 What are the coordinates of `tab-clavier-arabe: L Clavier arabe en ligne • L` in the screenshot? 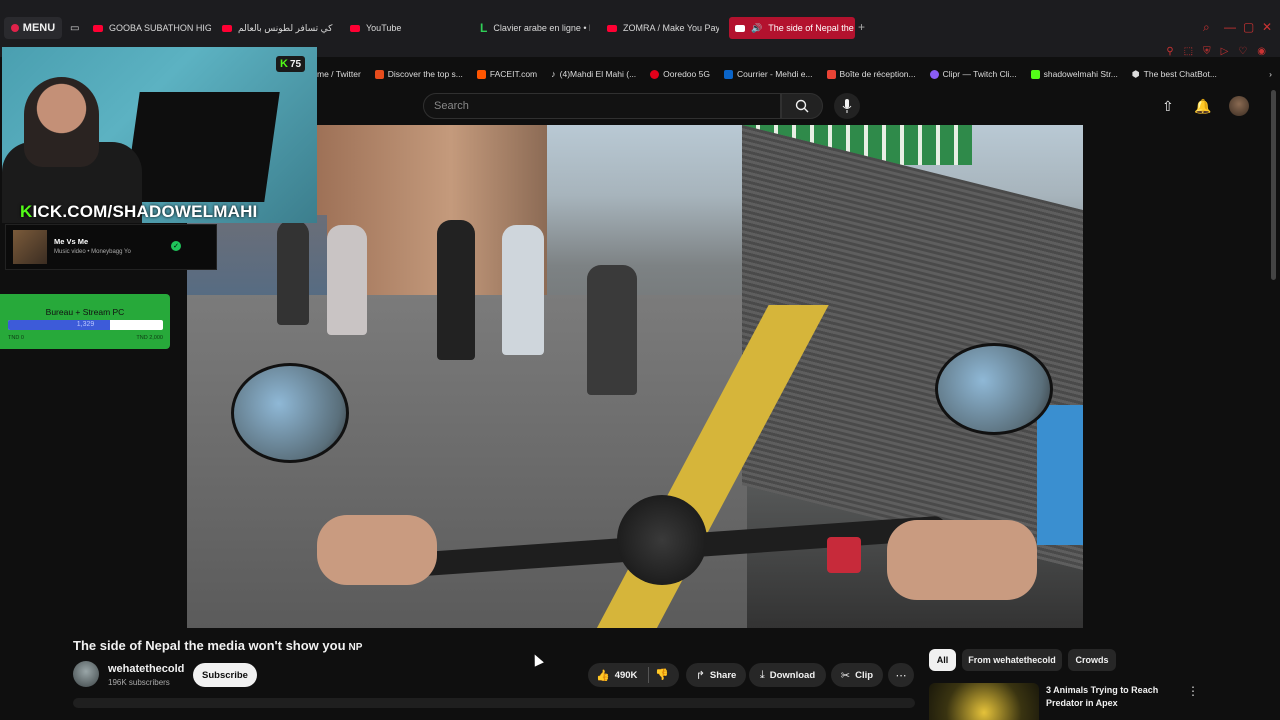 It's located at (535, 28).